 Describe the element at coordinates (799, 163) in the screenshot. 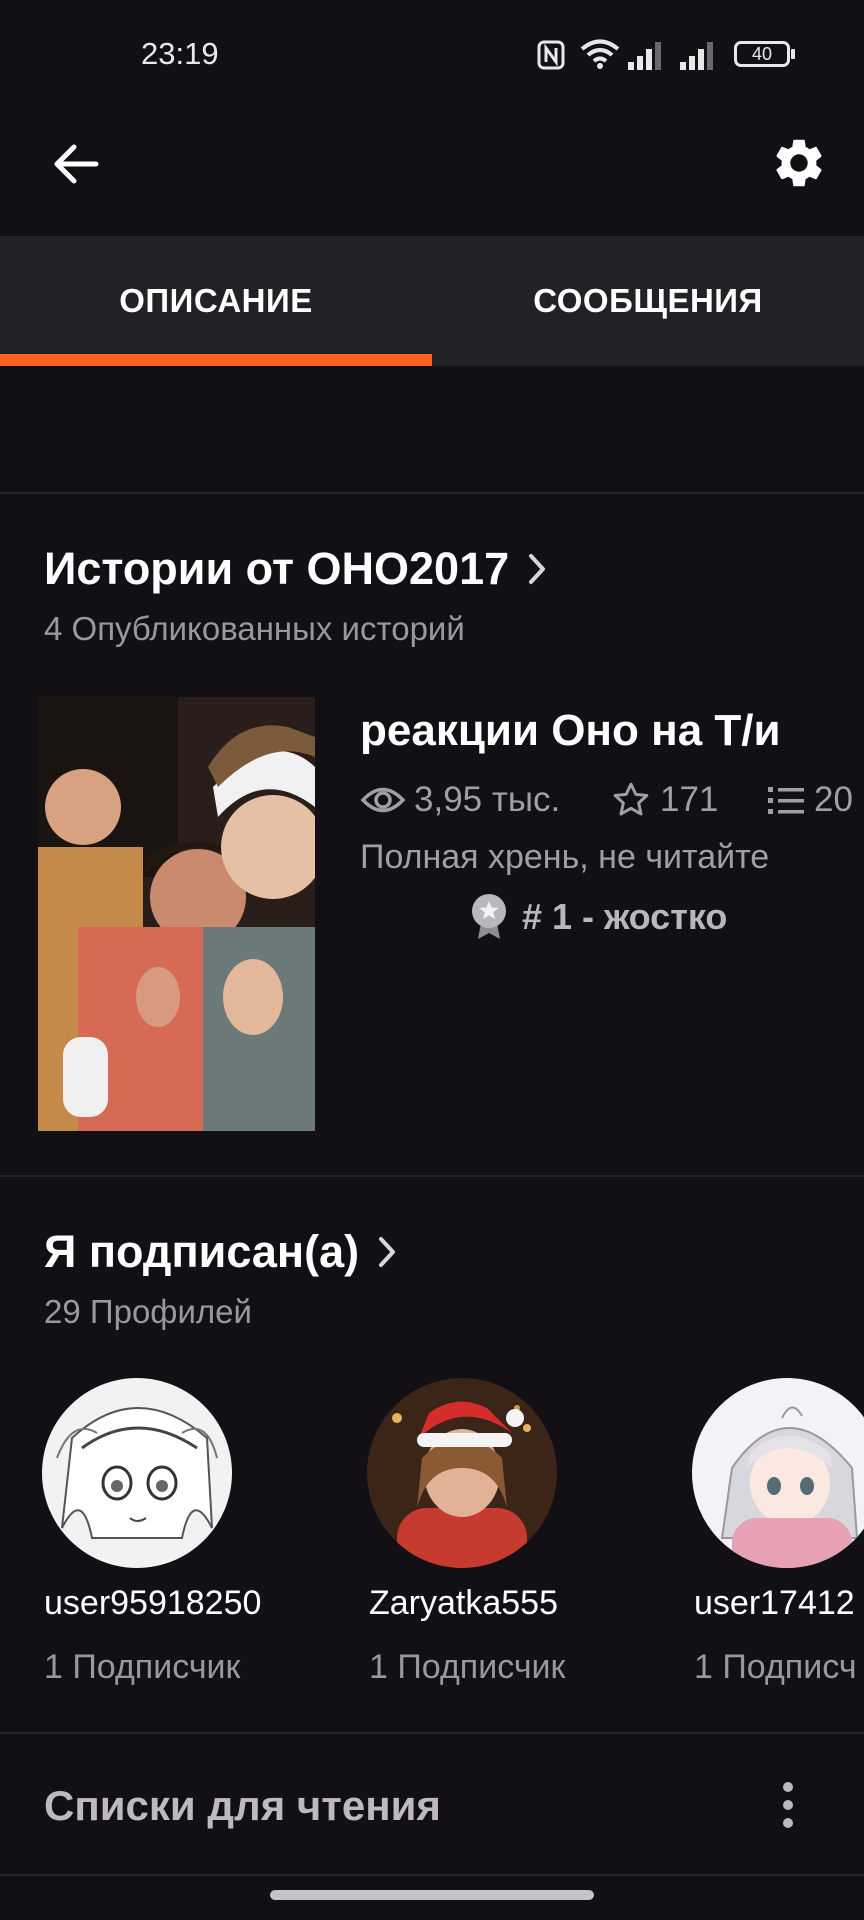

I see `gear-icon` at that location.